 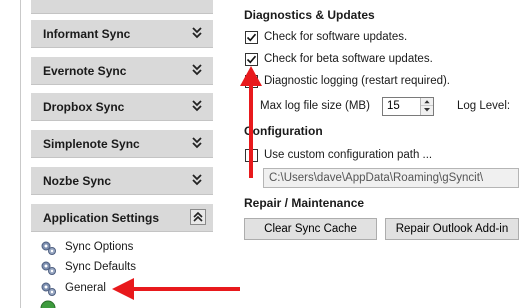 I want to click on nav-item-sync-options: Sync Options, so click(x=100, y=248).